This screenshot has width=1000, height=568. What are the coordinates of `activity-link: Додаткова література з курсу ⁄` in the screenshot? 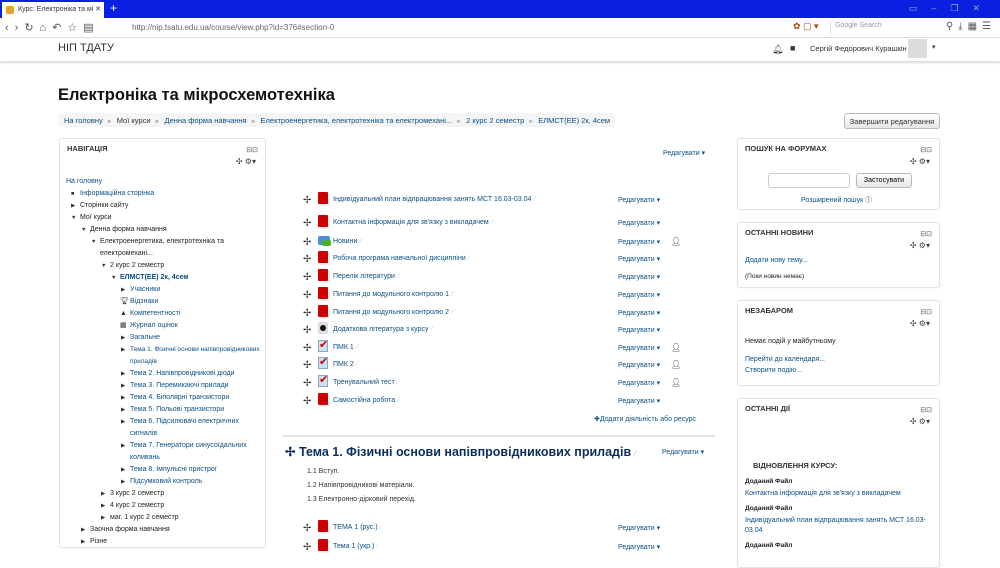 It's located at (383, 329).